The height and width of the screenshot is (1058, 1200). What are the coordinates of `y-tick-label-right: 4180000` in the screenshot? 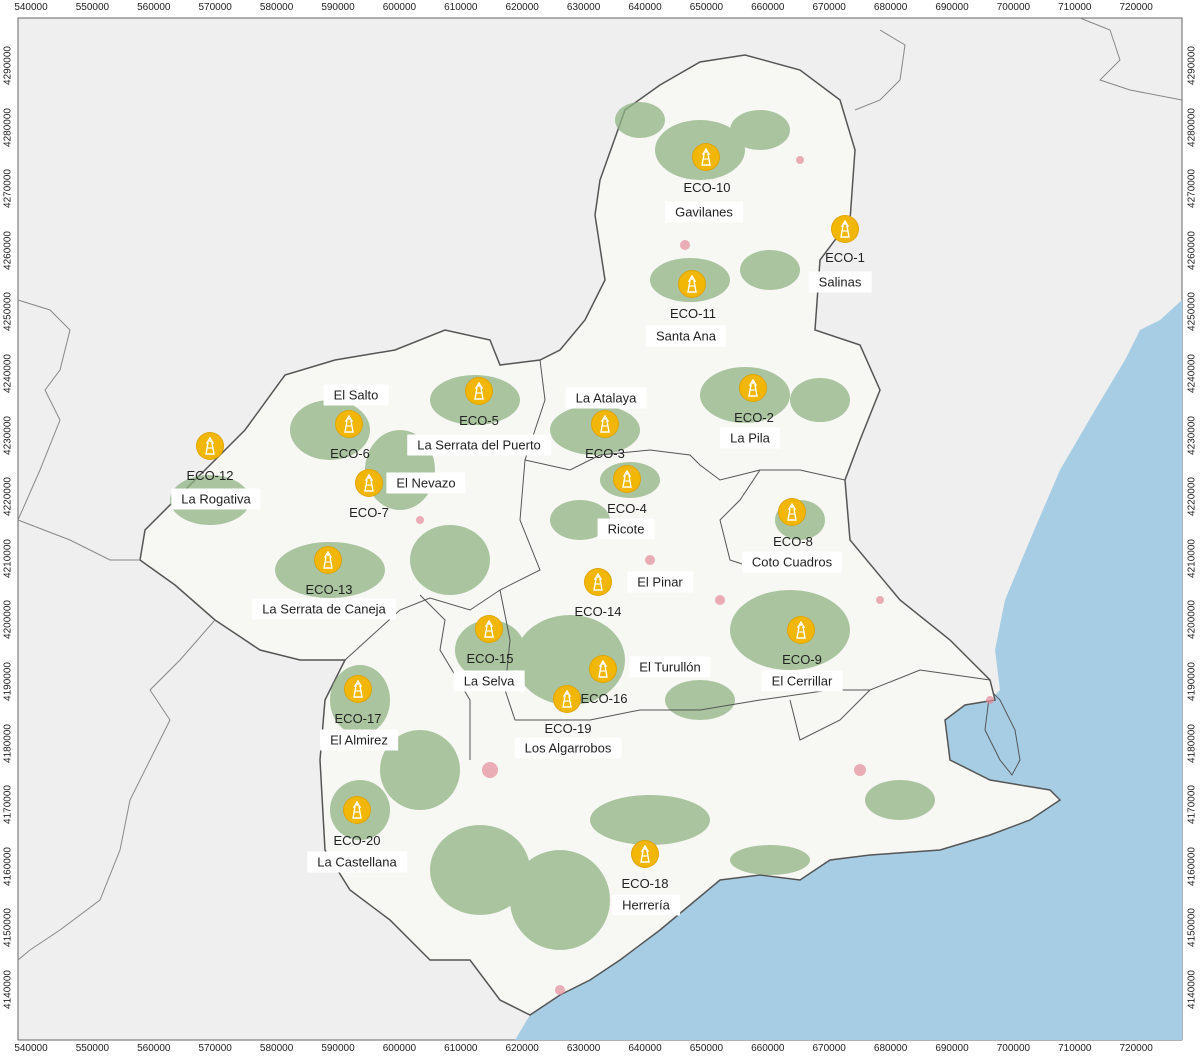 It's located at (1192, 743).